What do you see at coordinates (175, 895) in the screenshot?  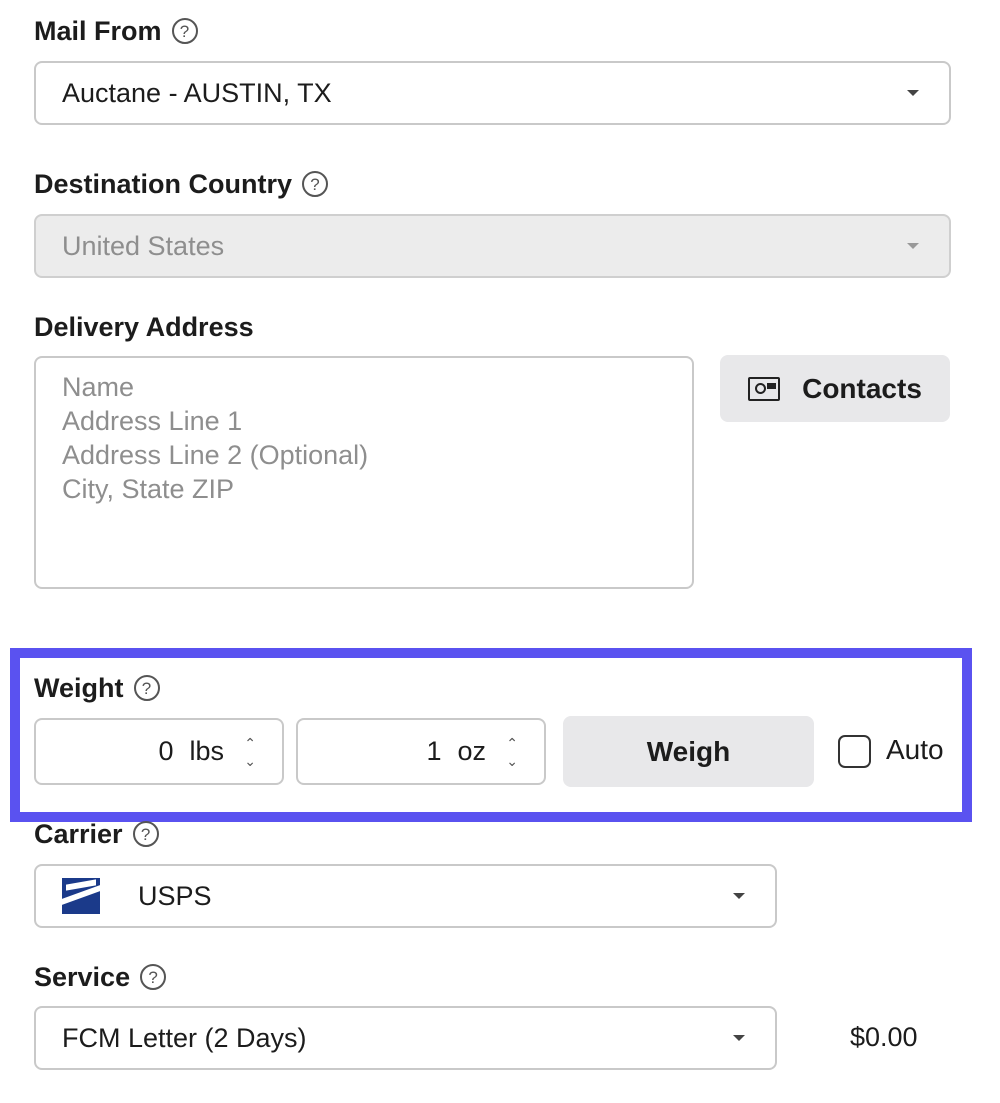 I see `carrier-value: USPS` at bounding box center [175, 895].